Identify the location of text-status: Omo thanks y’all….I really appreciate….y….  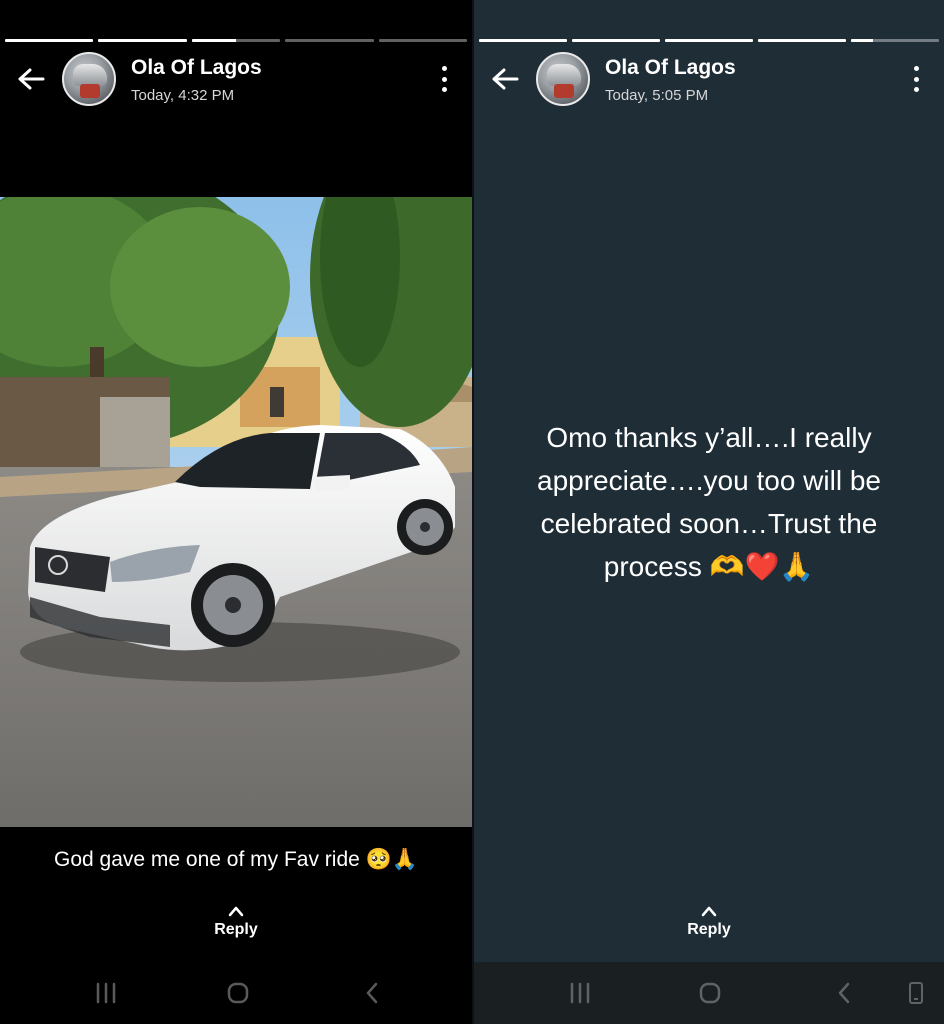
(709, 502).